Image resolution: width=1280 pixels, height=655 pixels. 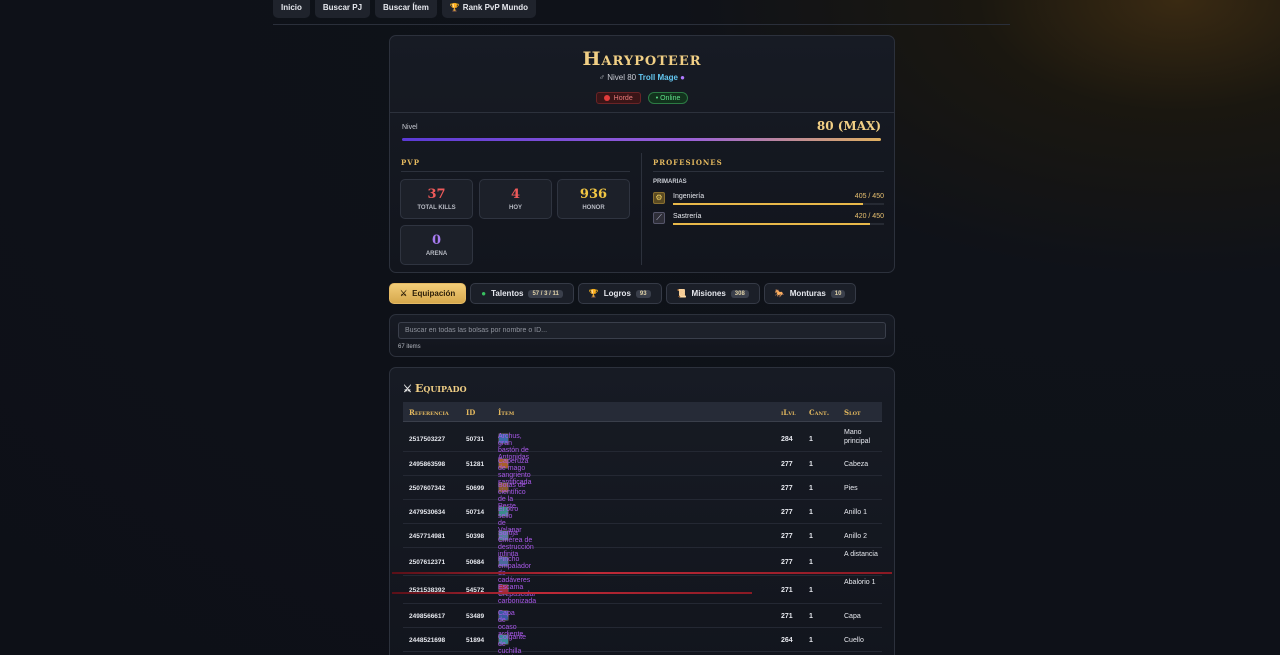 I want to click on tab-logros: 🏆 Logros 93, so click(x=619, y=293).